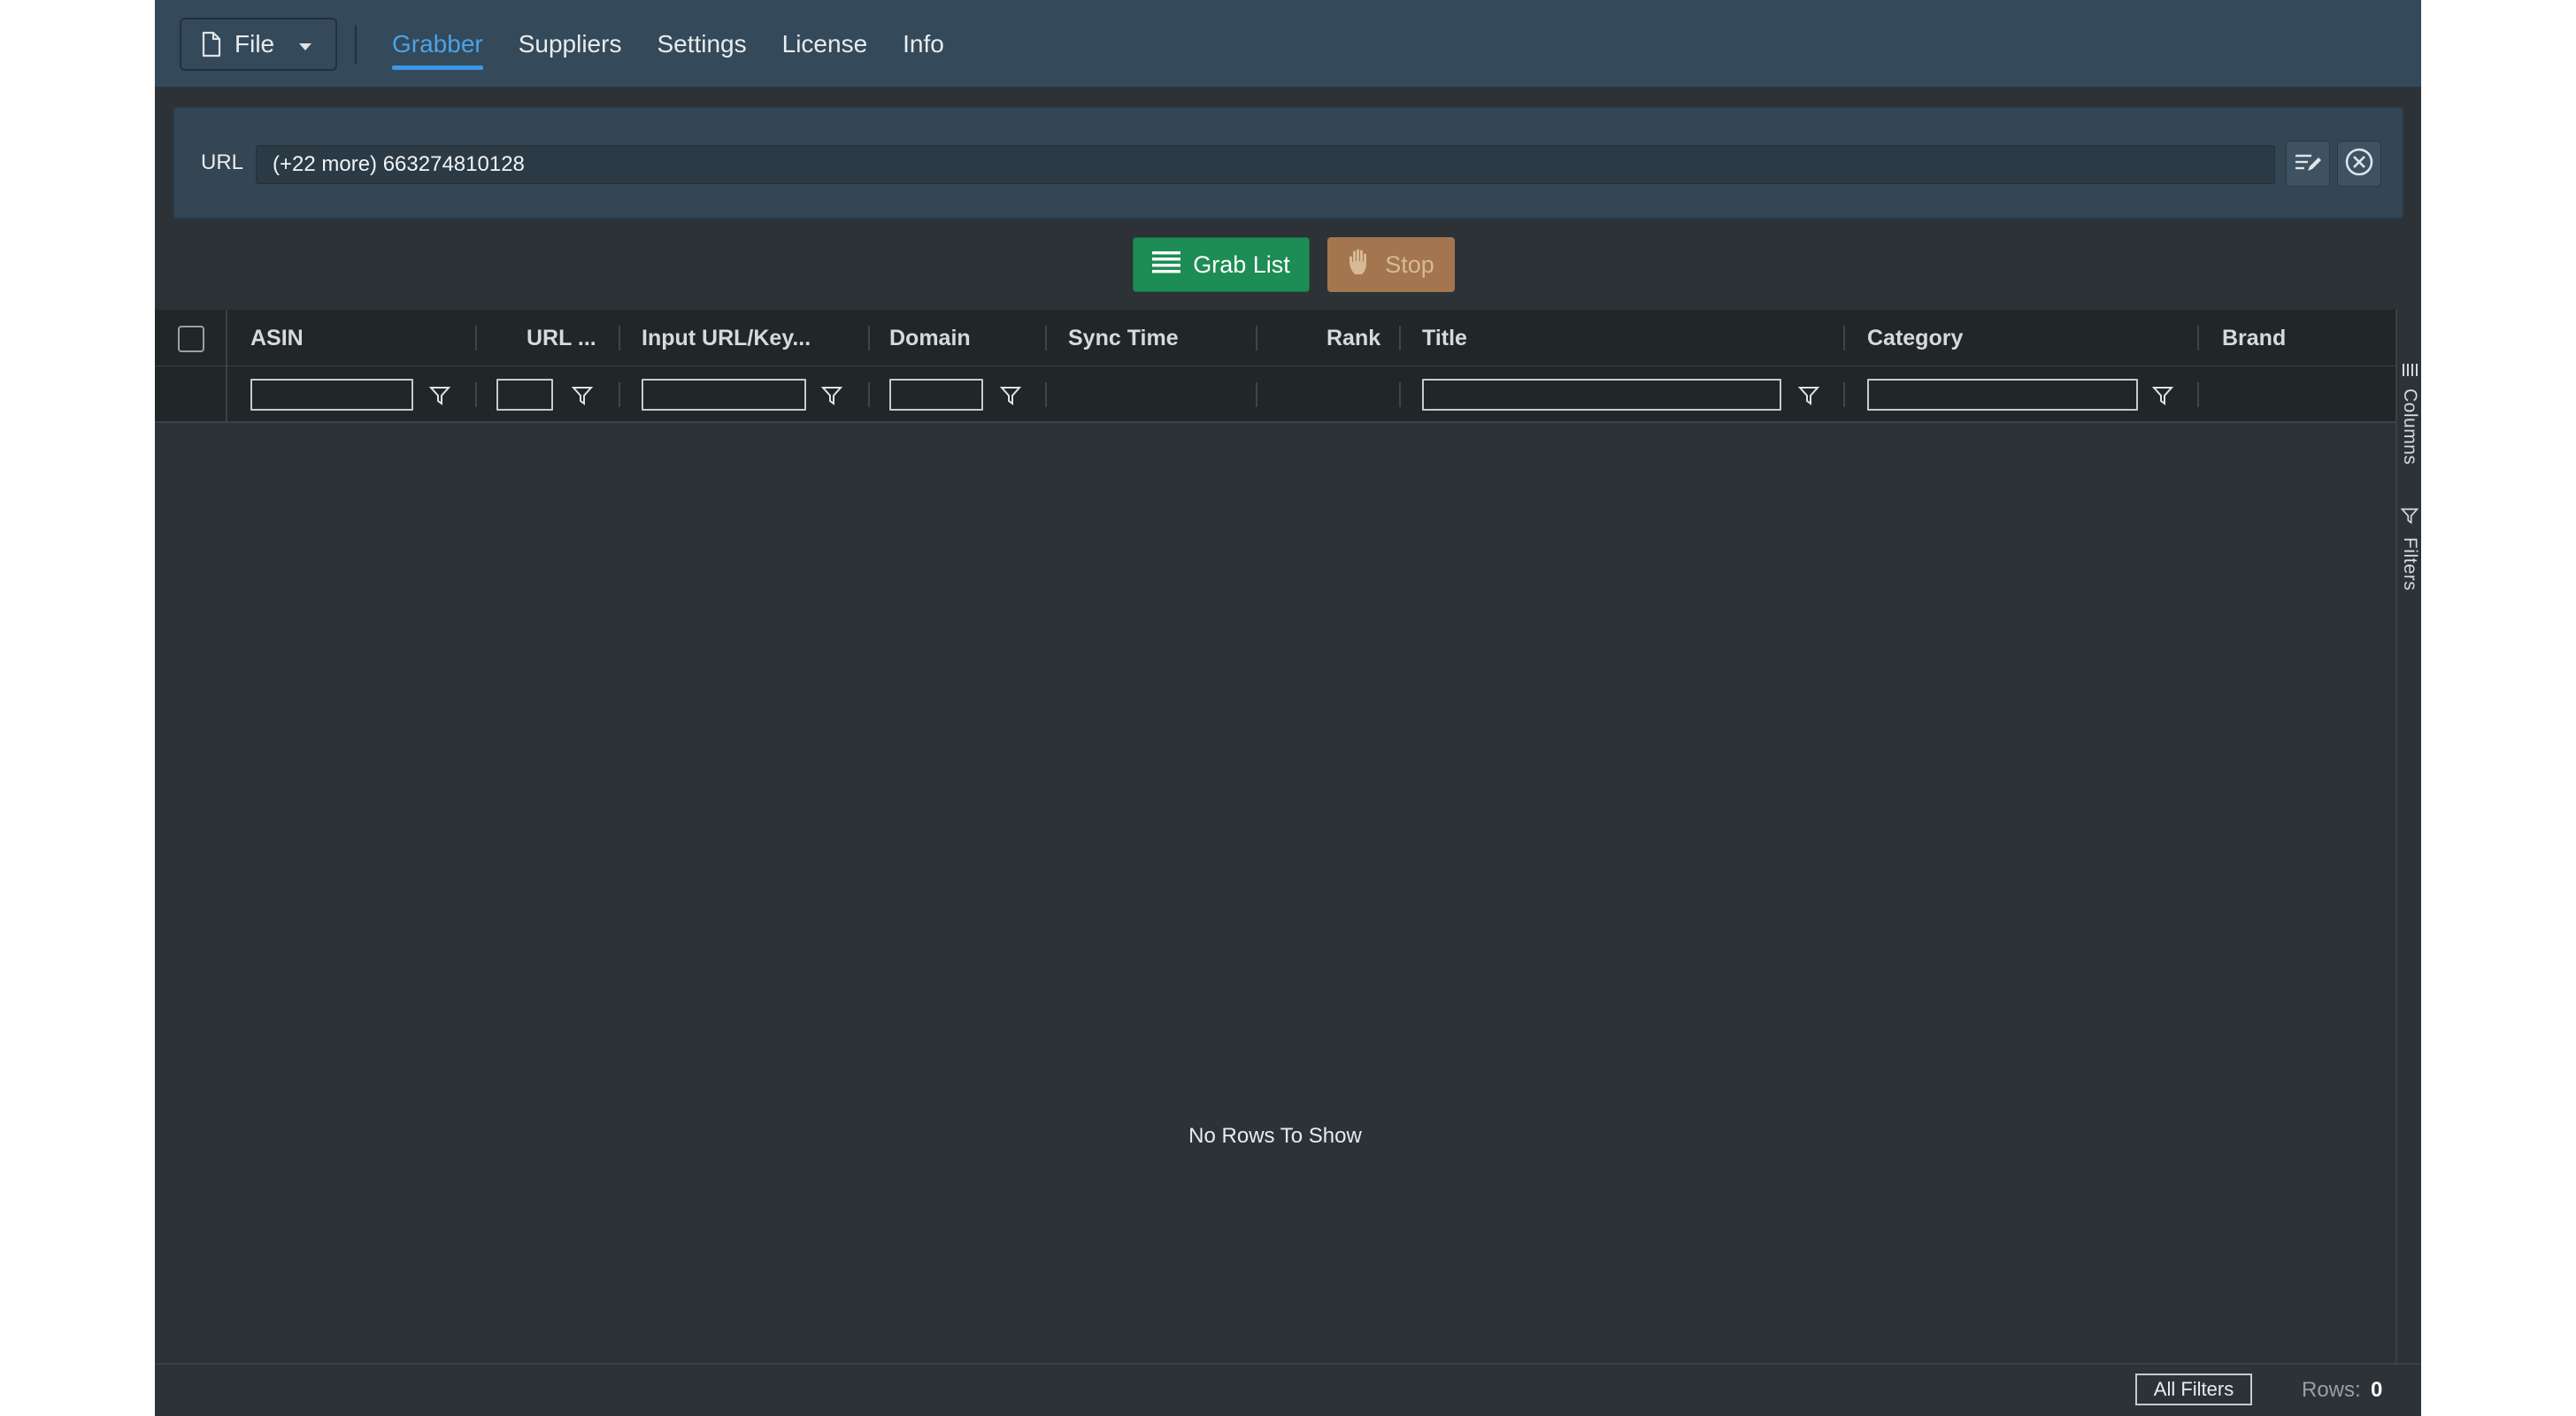  What do you see at coordinates (2254, 338) in the screenshot?
I see `column-header-brand: Brand` at bounding box center [2254, 338].